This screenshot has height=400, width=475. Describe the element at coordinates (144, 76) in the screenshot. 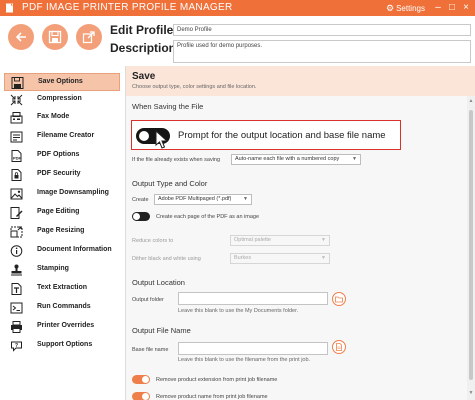

I see `section-title: Save` at that location.